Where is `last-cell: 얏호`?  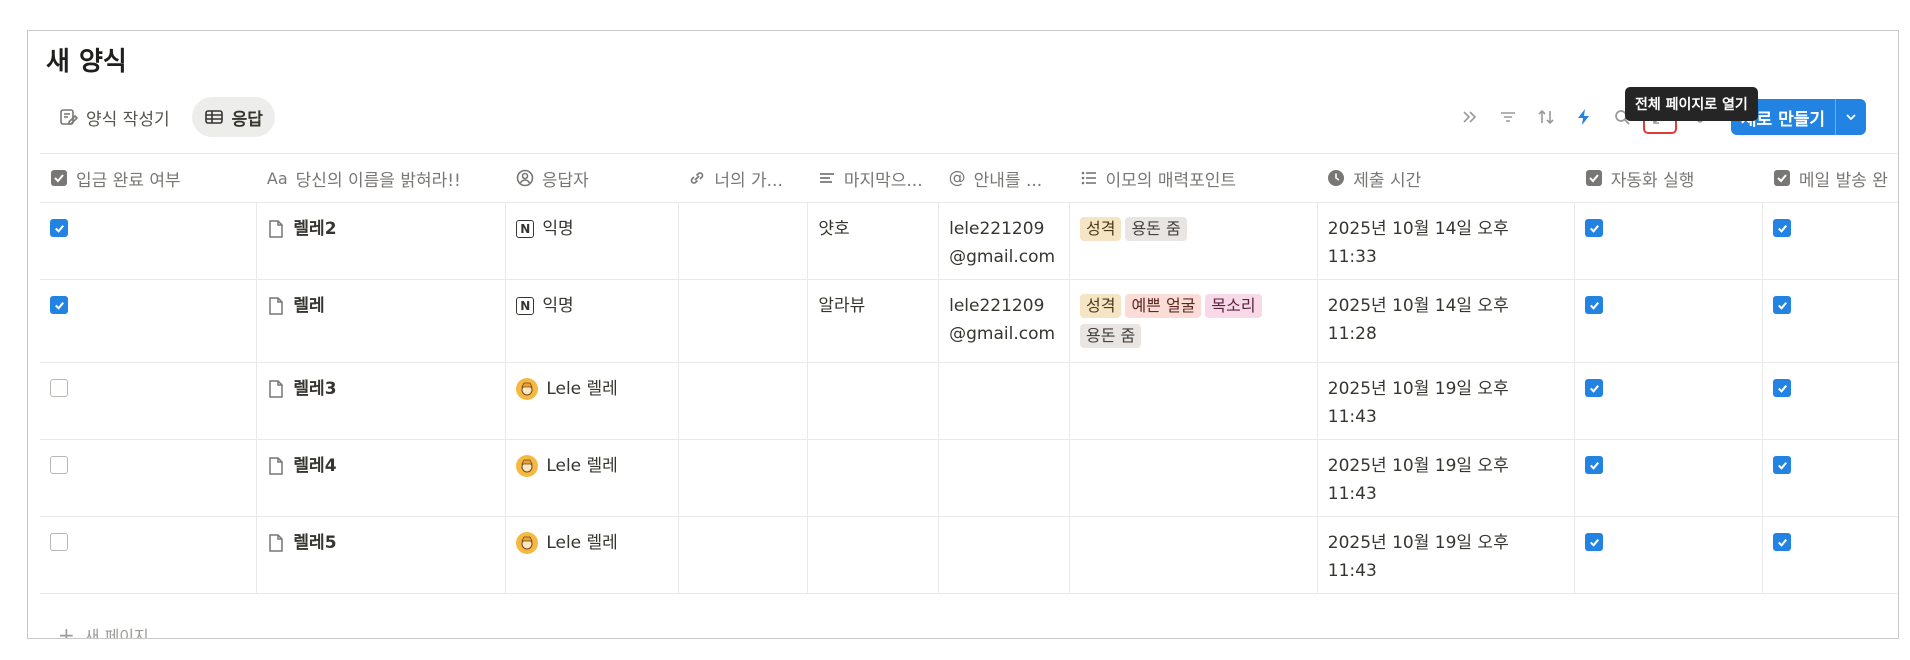
last-cell: 얏호 is located at coordinates (873, 241).